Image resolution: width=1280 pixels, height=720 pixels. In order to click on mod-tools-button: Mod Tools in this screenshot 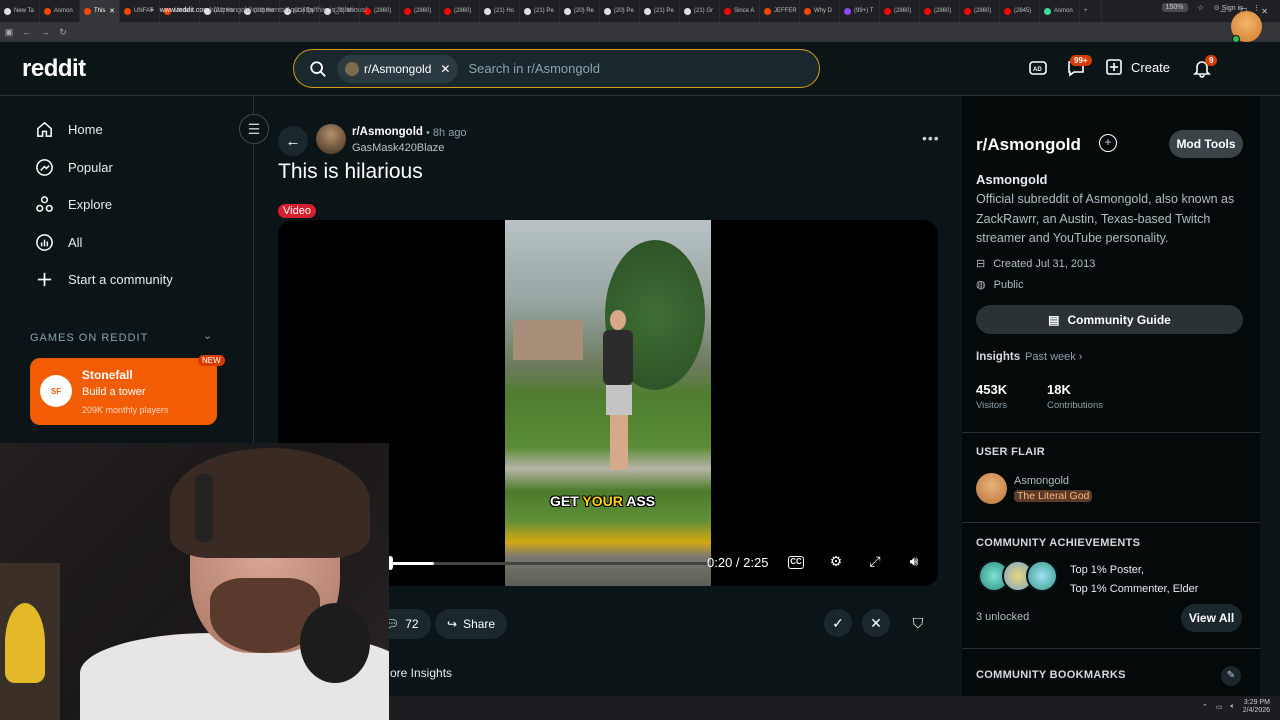, I will do `click(1206, 144)`.